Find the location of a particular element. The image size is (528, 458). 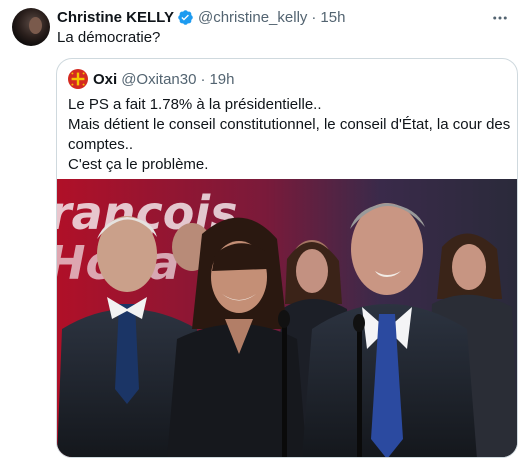

tweet-text: La démocratie? is located at coordinates (109, 37).